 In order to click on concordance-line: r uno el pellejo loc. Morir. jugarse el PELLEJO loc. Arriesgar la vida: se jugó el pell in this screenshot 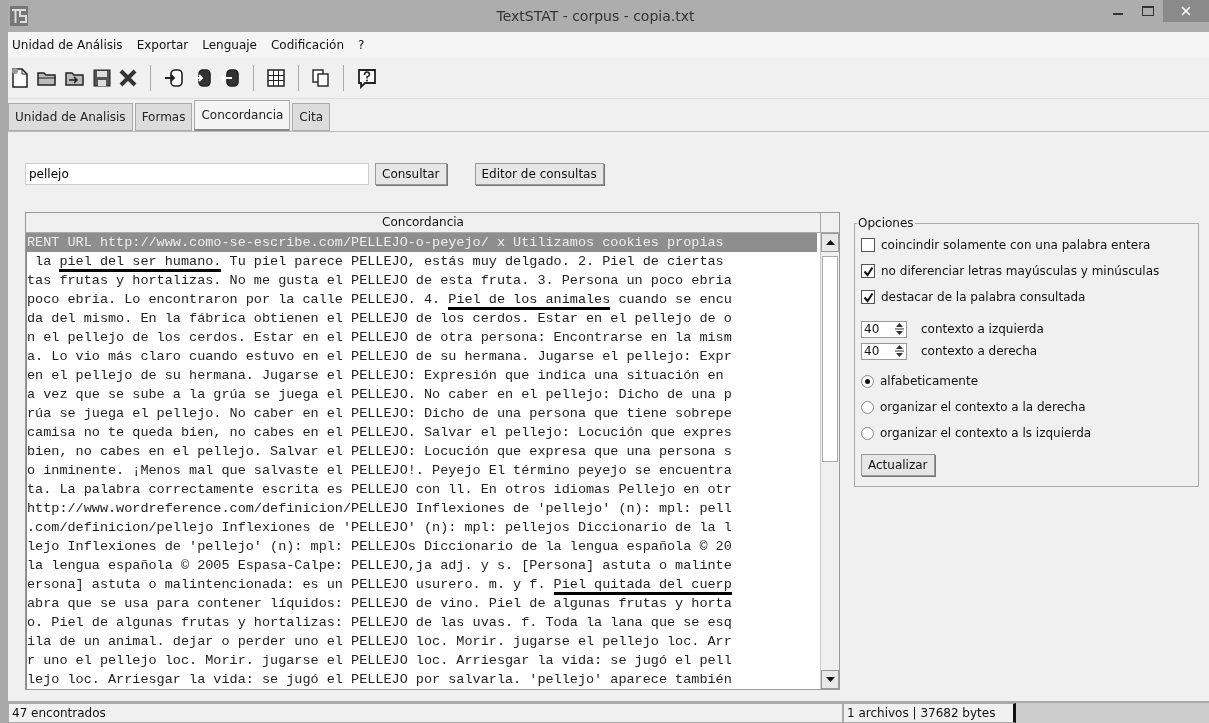, I will do `click(379, 660)`.